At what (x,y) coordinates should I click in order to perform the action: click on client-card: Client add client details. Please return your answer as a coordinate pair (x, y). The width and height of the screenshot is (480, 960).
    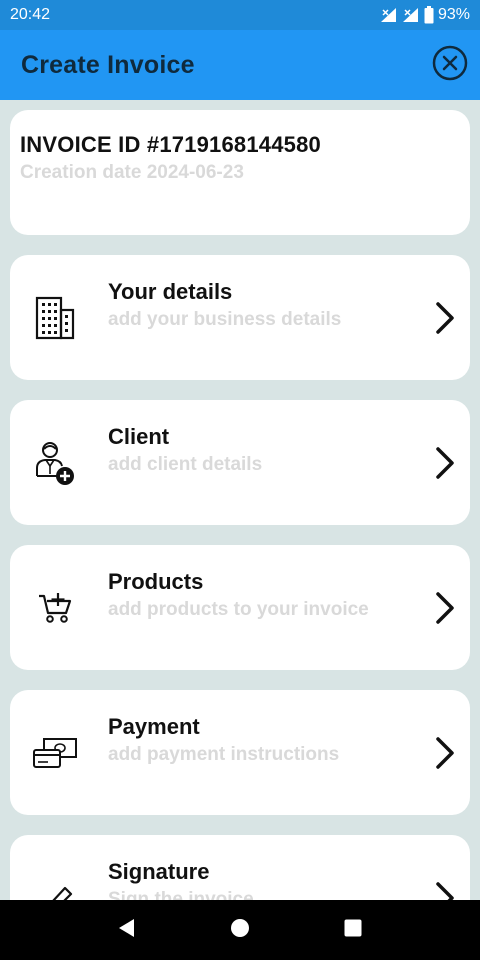
    Looking at the image, I should click on (240, 462).